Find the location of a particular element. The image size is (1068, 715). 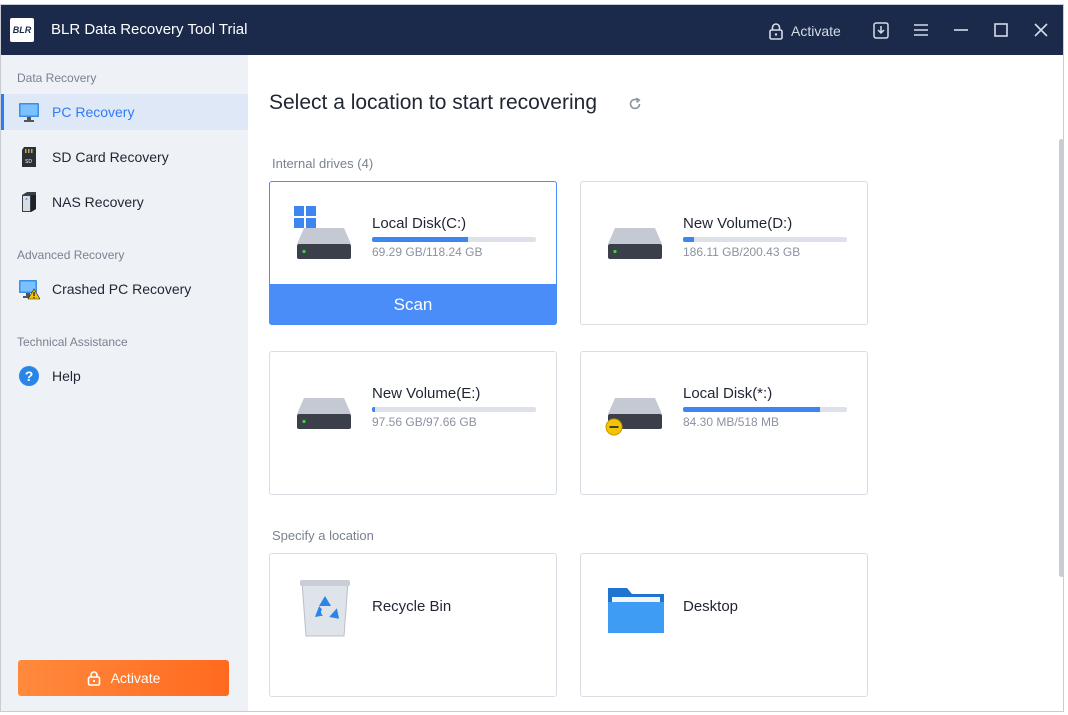

drive-size: 97.56 GB/97.66 GB is located at coordinates (424, 422).